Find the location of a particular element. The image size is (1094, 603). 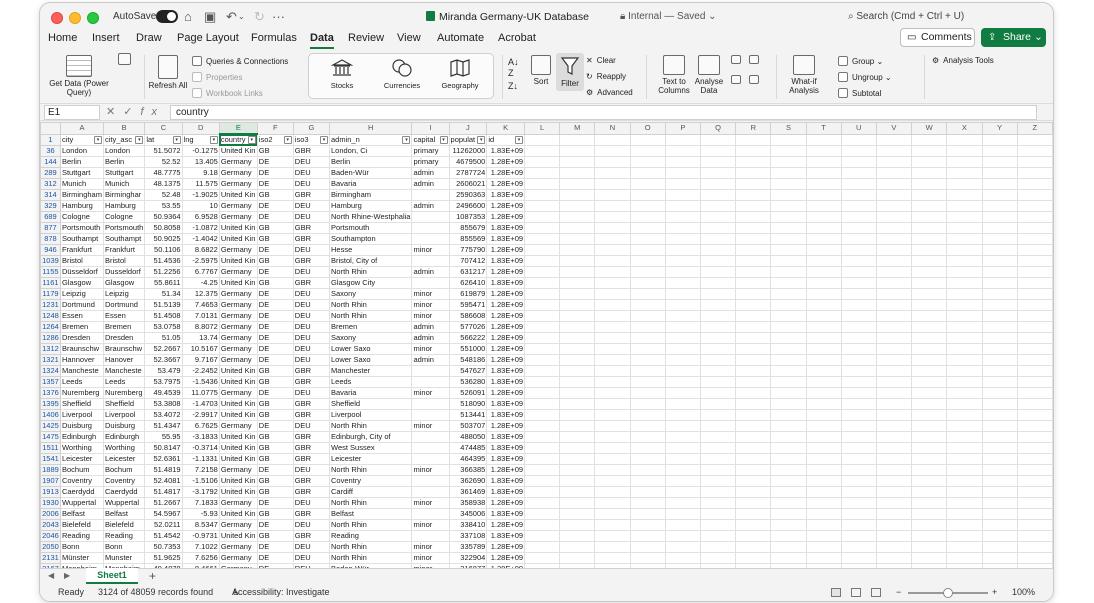

cell: 10 is located at coordinates (200, 206).